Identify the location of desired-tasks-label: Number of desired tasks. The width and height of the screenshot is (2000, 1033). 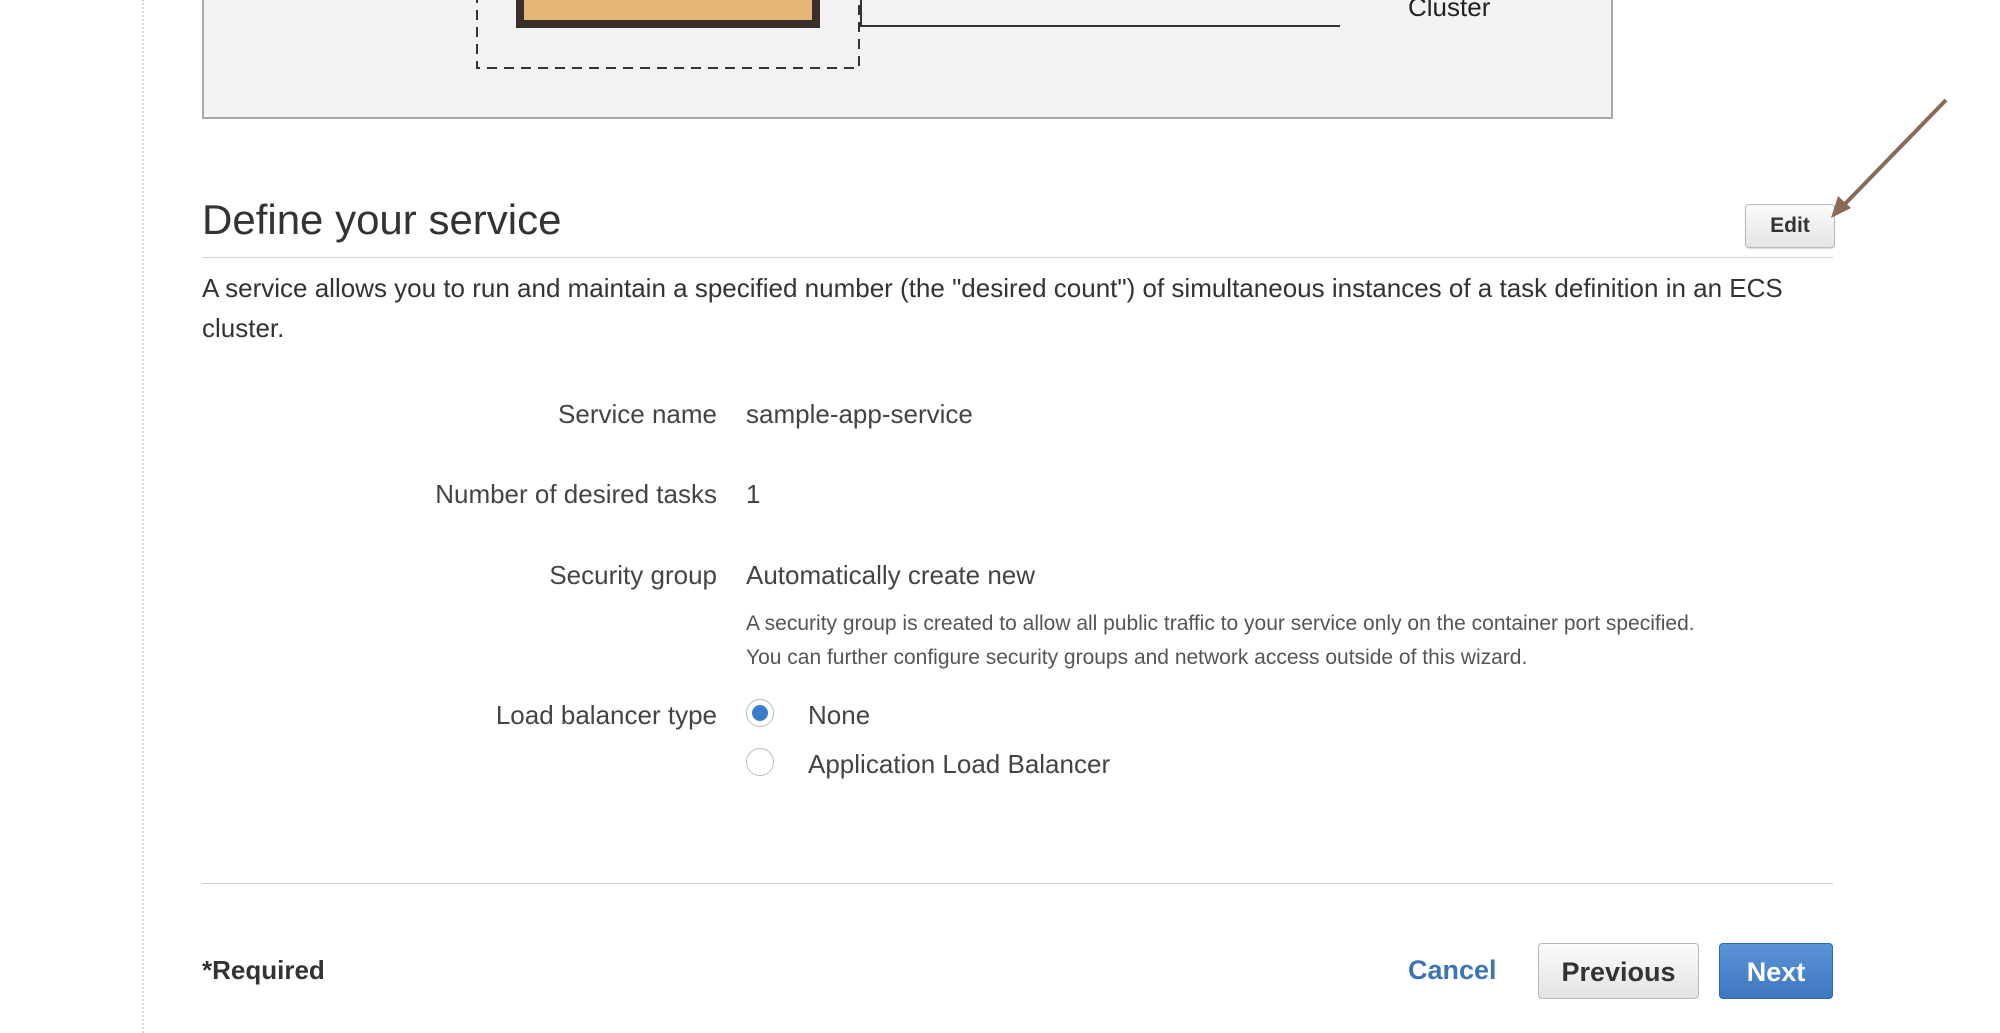
(576, 494).